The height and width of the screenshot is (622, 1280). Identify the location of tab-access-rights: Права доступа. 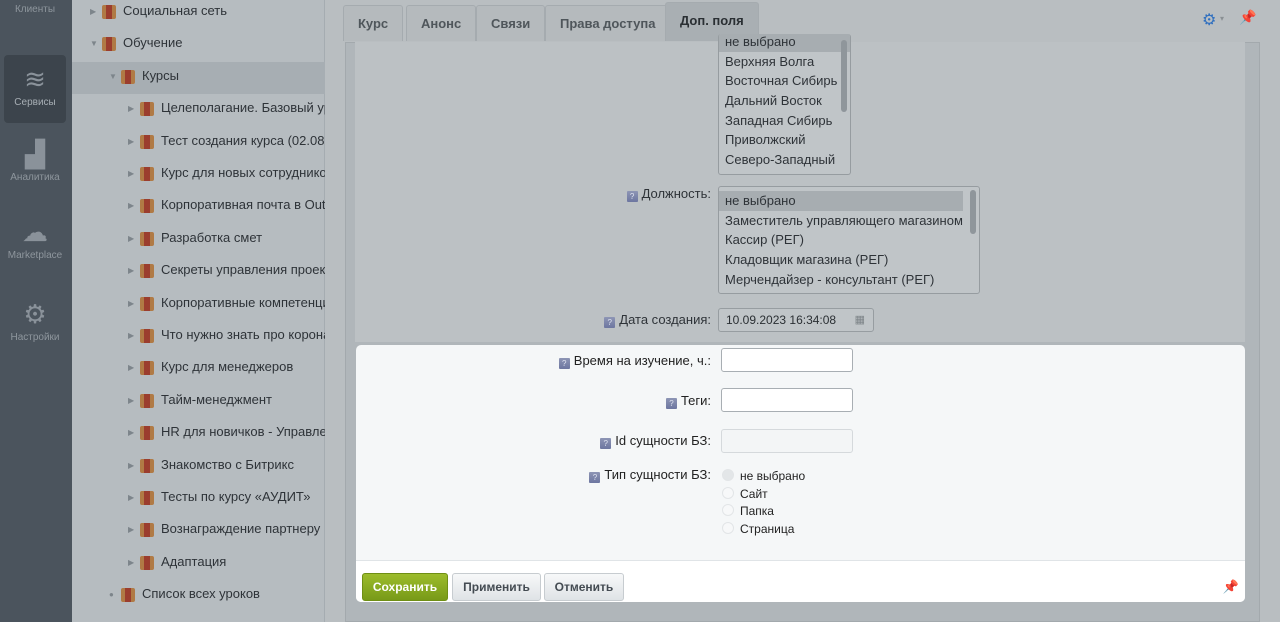
(608, 23).